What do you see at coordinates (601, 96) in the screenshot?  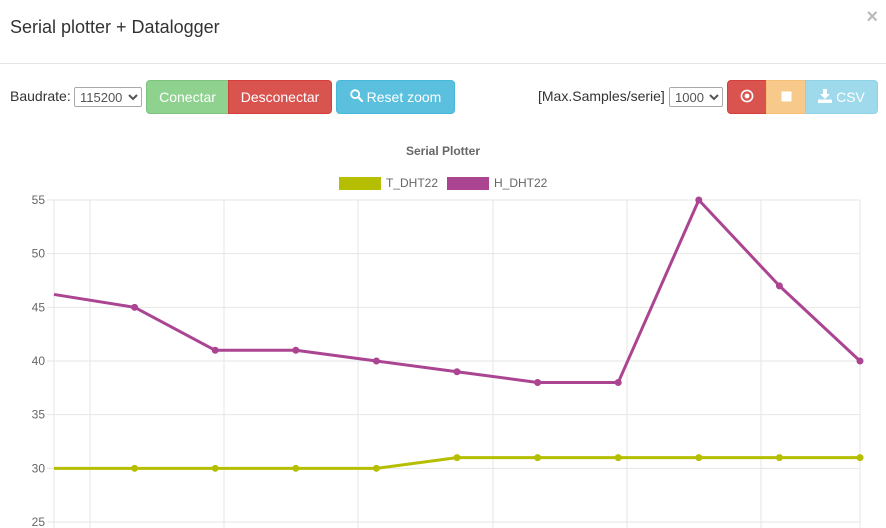 I see `max-samples-label: [Max.Samples/serie]` at bounding box center [601, 96].